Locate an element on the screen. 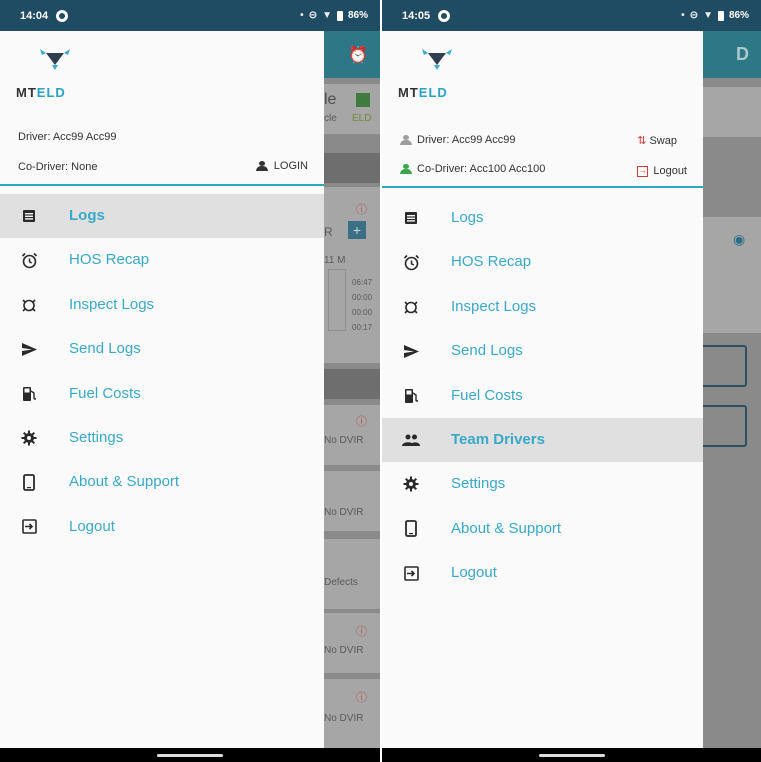 This screenshot has height=762, width=761. menu-item-label: Fuel Costs is located at coordinates (105, 393).